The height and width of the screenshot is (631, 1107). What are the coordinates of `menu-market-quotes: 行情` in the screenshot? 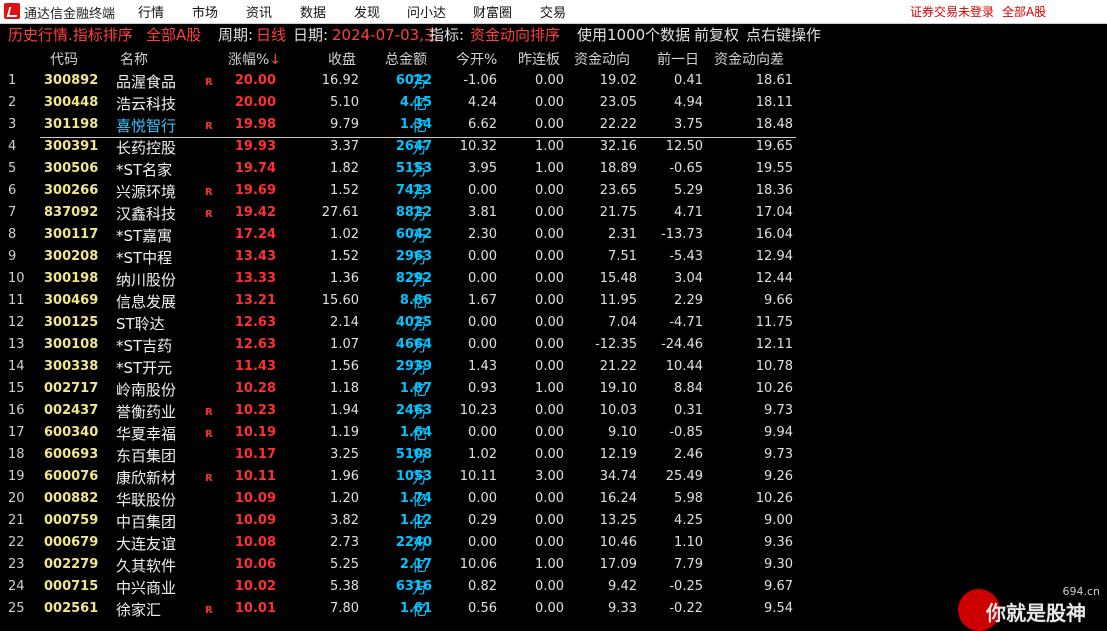 It's located at (151, 11).